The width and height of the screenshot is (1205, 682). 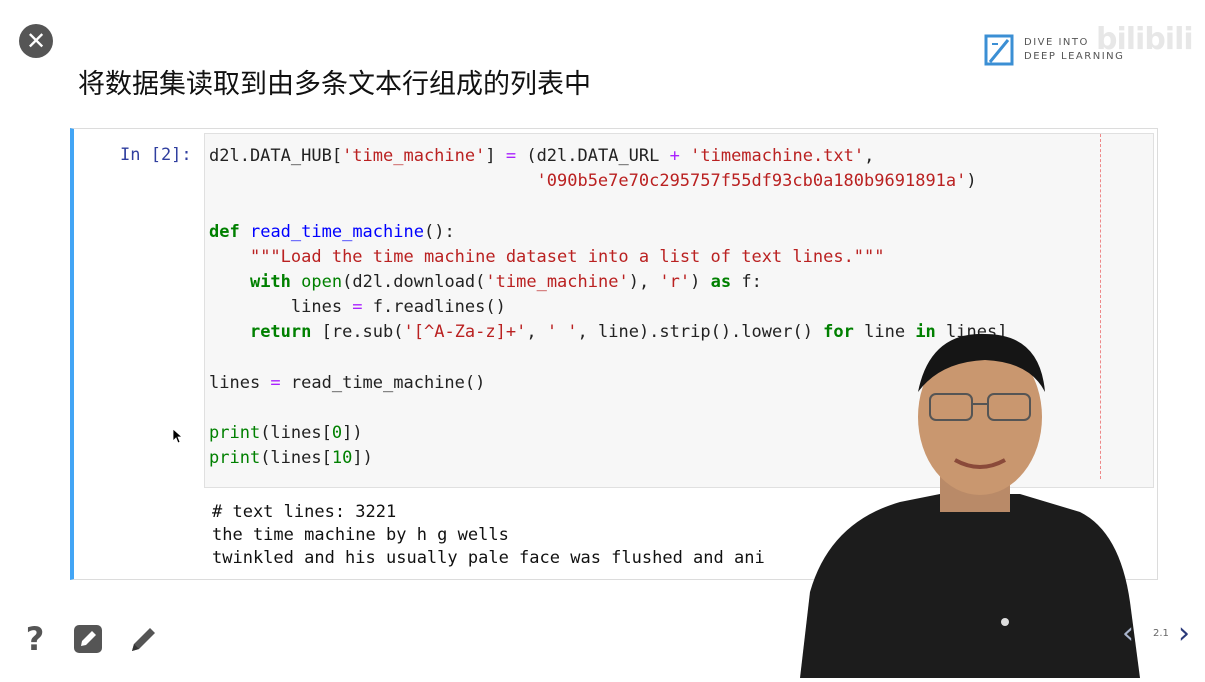 What do you see at coordinates (999, 50) in the screenshot?
I see `d2l-logo-icon` at bounding box center [999, 50].